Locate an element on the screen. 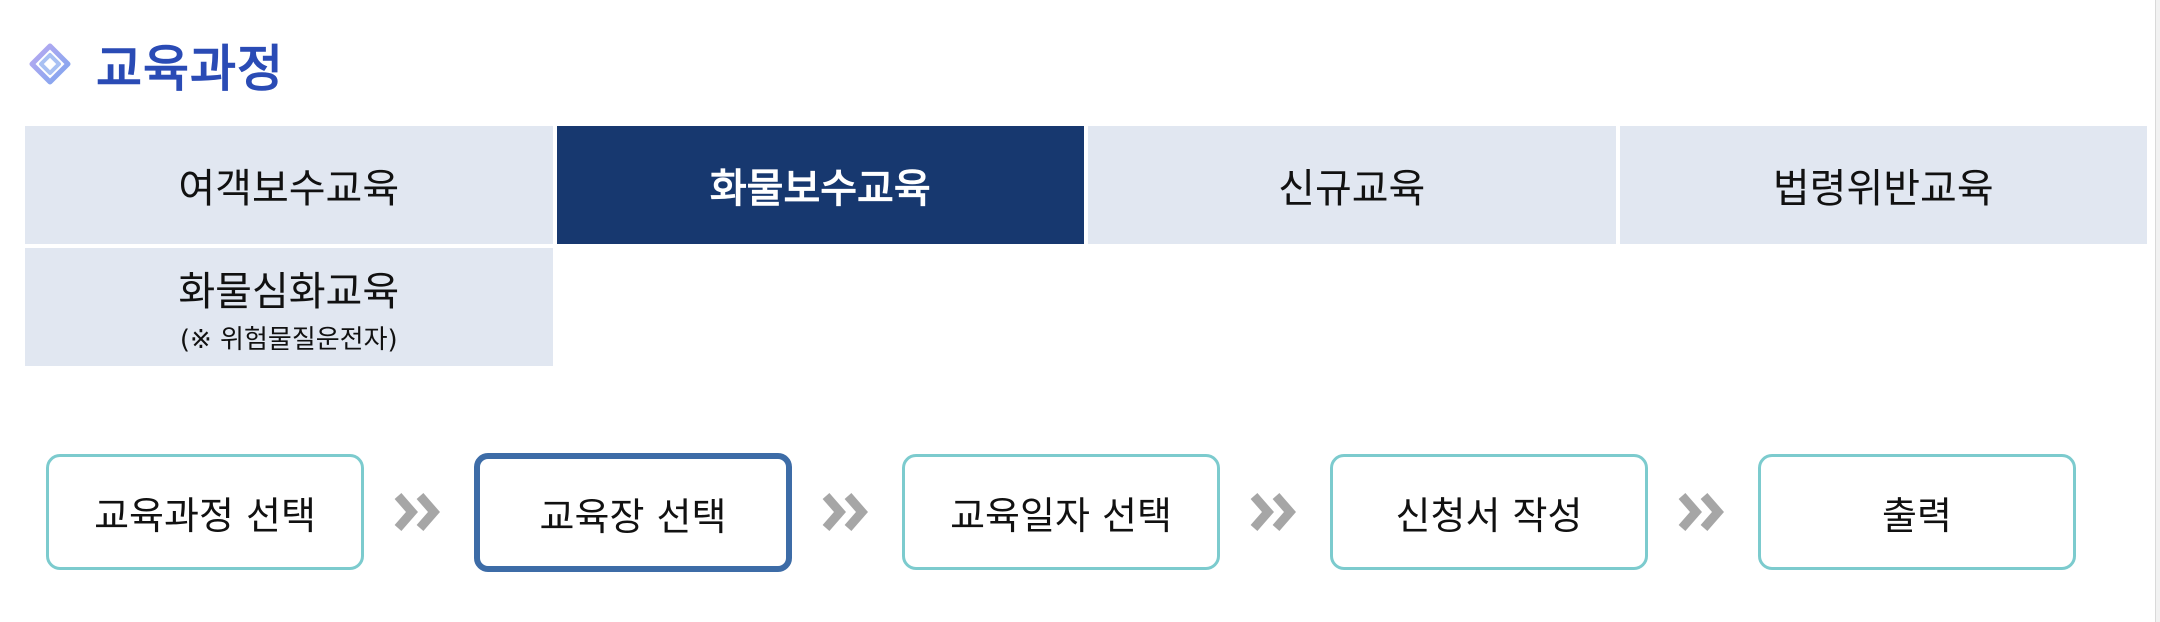  section-header: 교육과정 is located at coordinates (156, 65).